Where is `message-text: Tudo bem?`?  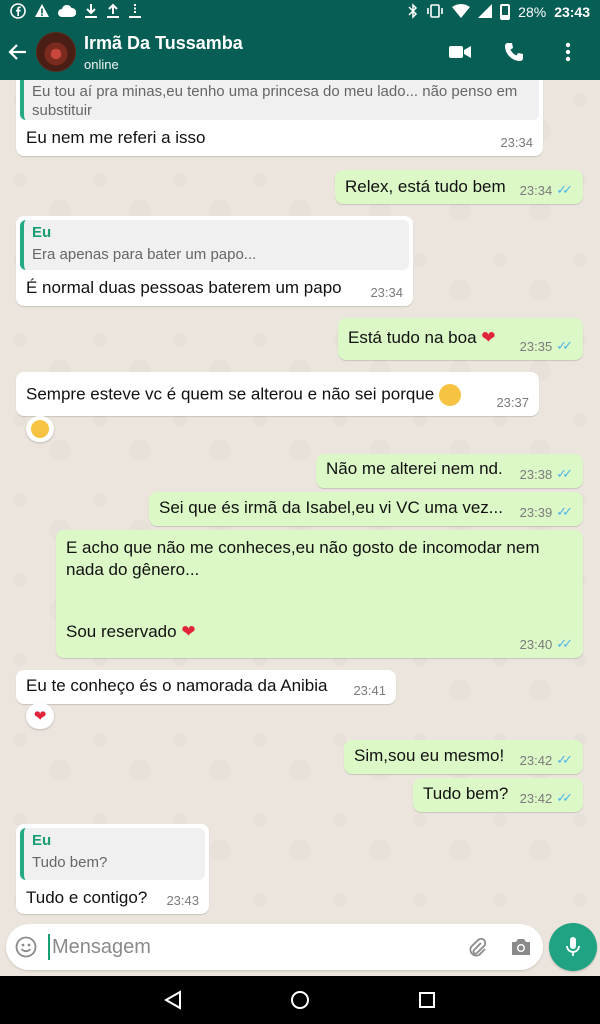
message-text: Tudo bem? is located at coordinates (466, 793).